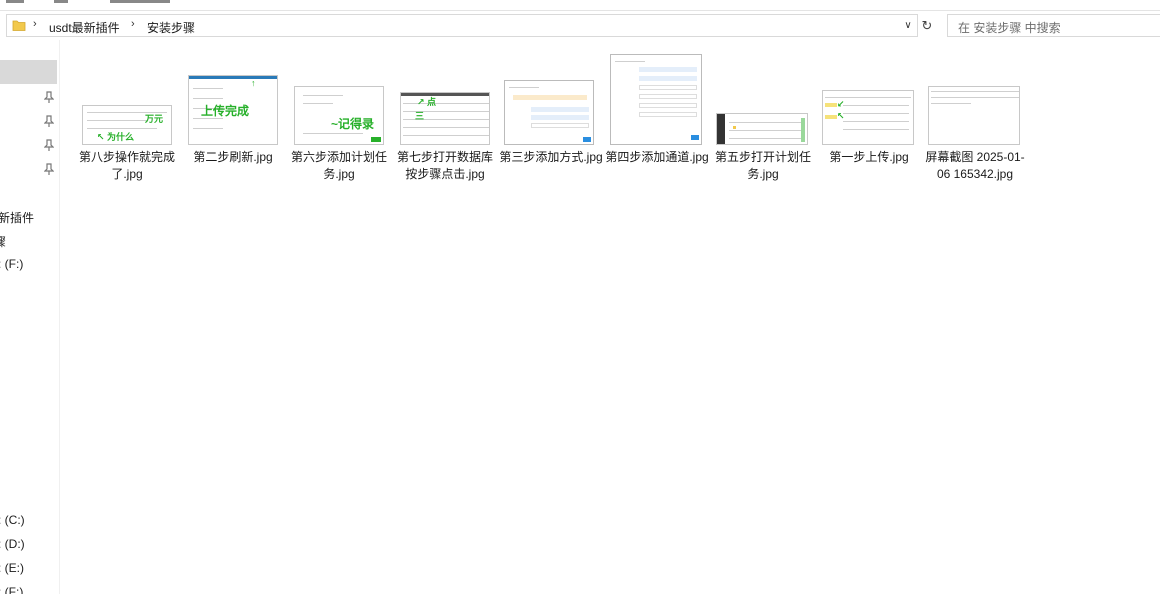 The height and width of the screenshot is (594, 1160). What do you see at coordinates (233, 110) in the screenshot?
I see `image-thumbnail: 上传完成 ↑` at bounding box center [233, 110].